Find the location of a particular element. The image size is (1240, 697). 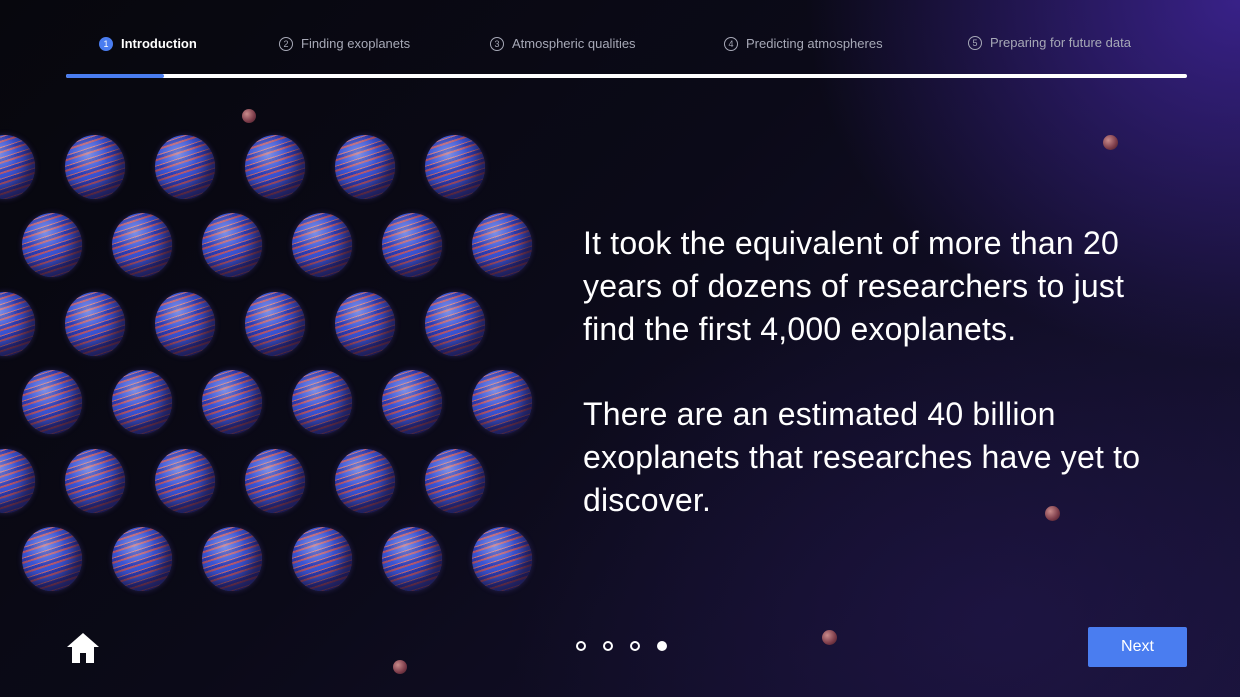

step-label: Preparing for future data is located at coordinates (1060, 42).